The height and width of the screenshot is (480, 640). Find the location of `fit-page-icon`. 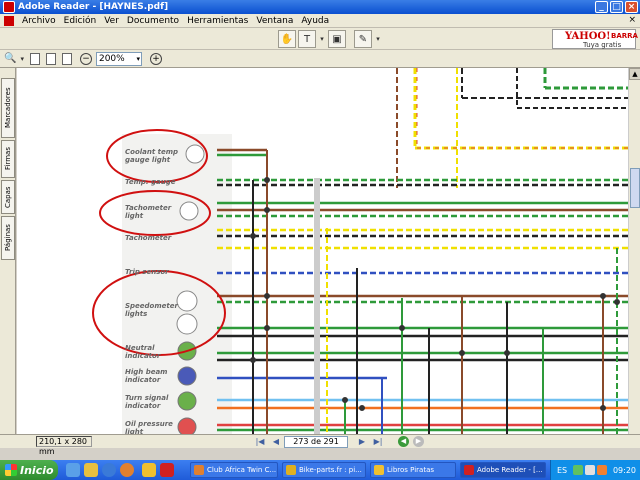

fit-page-icon is located at coordinates (50, 58).